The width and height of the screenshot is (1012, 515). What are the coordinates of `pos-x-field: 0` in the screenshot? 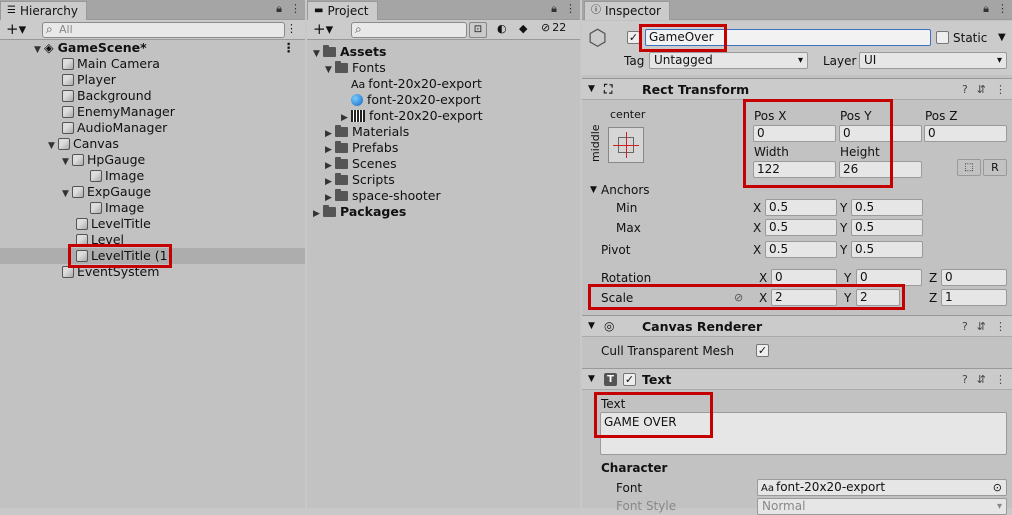 It's located at (794, 133).